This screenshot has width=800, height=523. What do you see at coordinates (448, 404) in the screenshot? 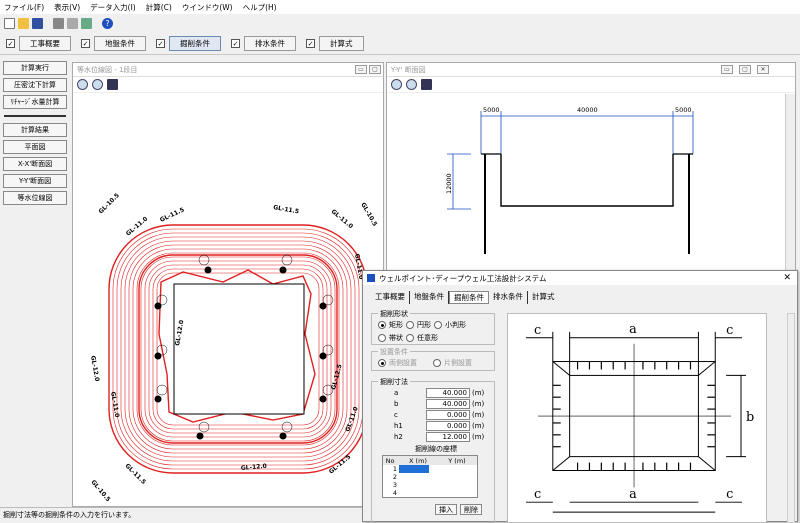
I see `param-b-input: 40.000` at bounding box center [448, 404].